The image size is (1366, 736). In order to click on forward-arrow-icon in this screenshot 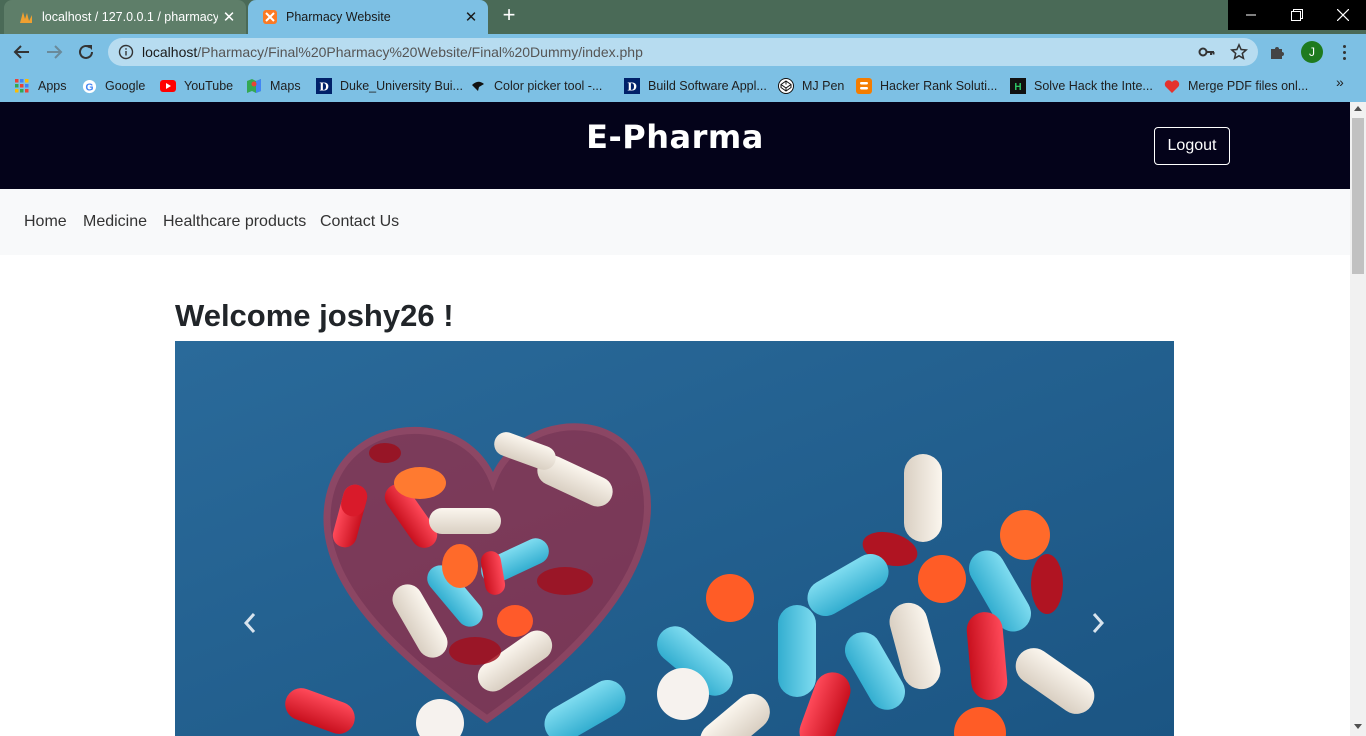, I will do `click(54, 52)`.